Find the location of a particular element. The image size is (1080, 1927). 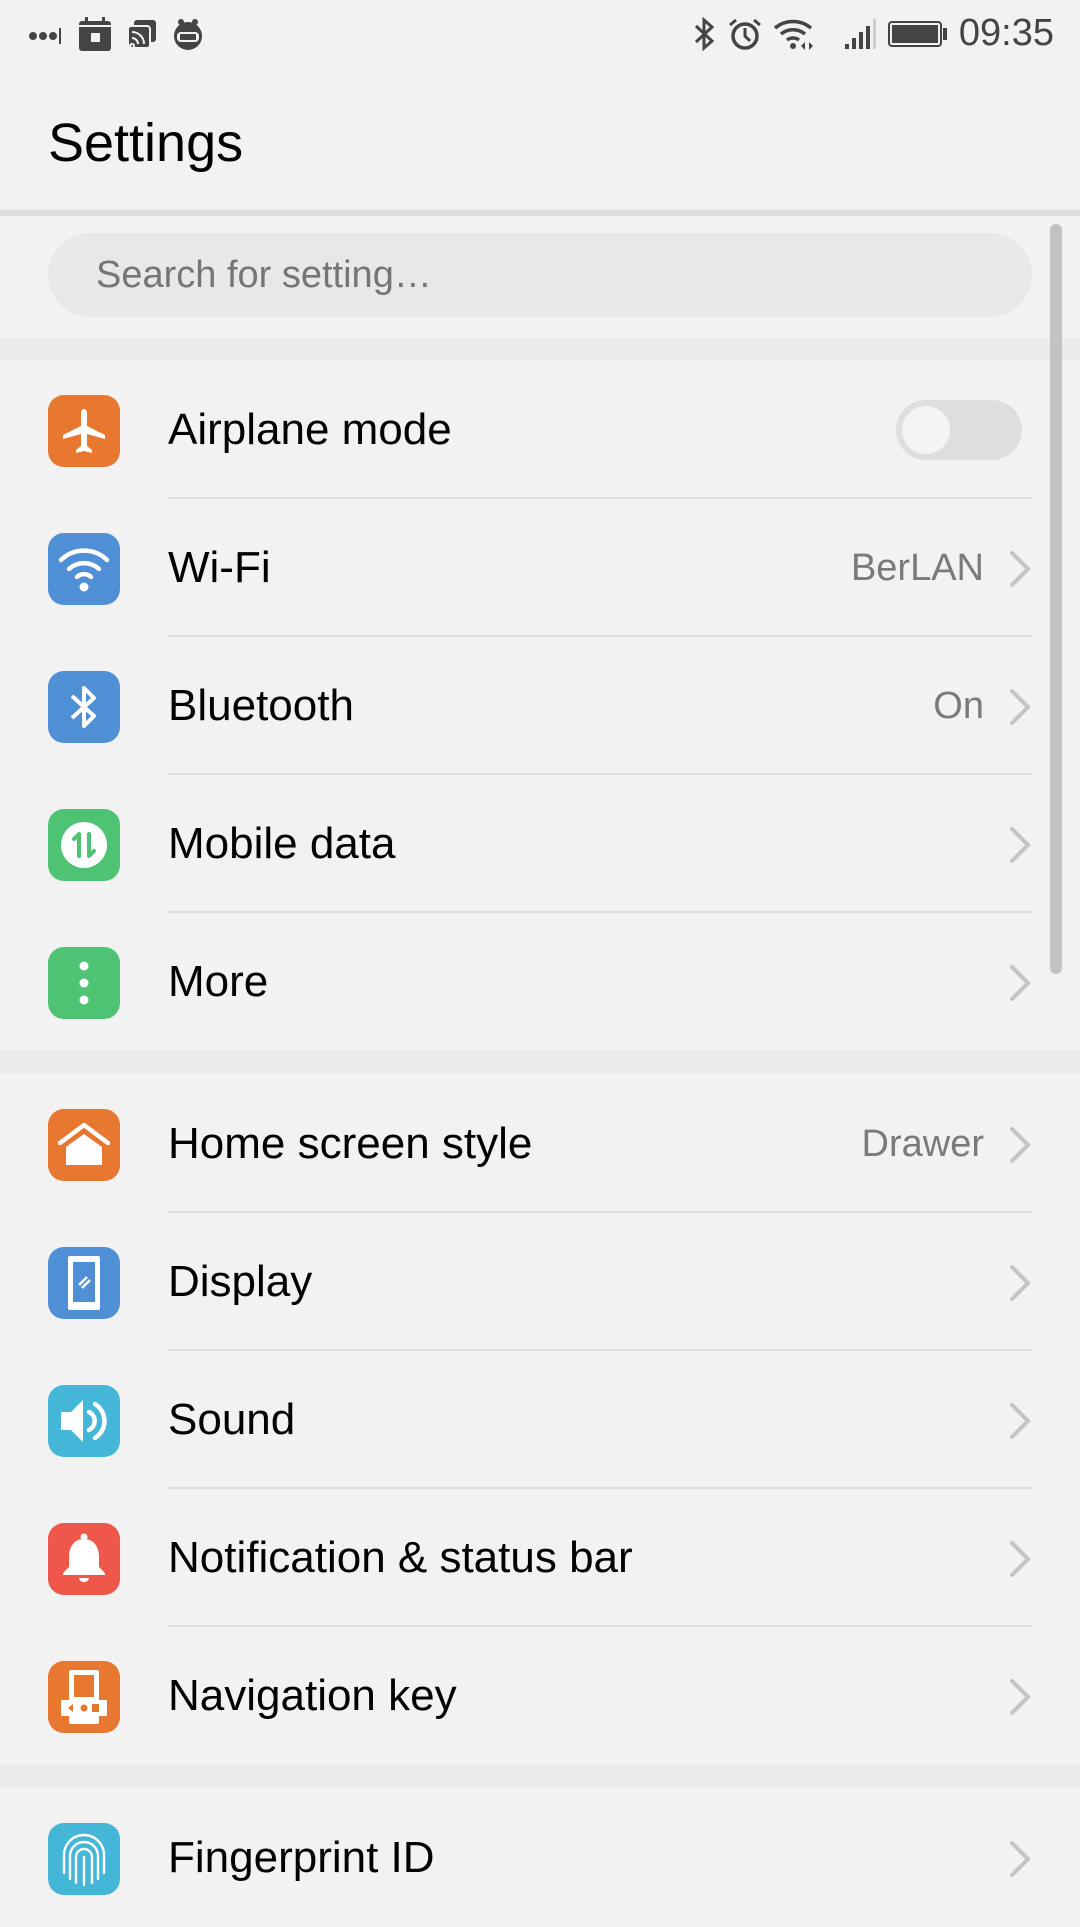

settings-item-airplane-mode: Airplane mode is located at coordinates (520, 430).